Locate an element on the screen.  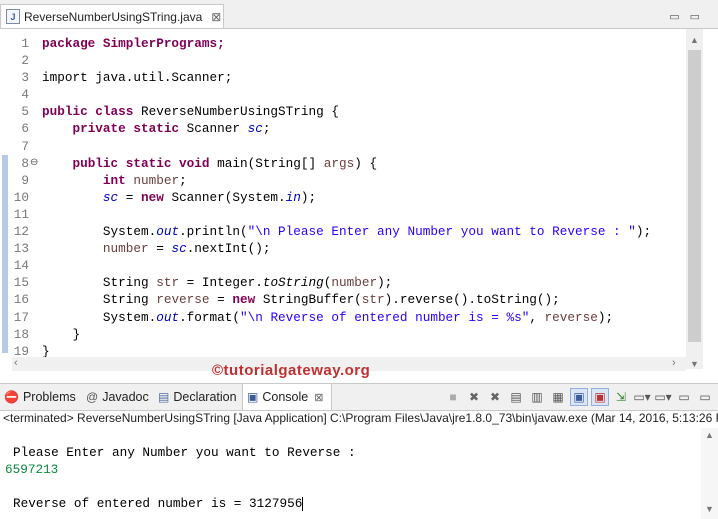
line-number: 3 is located at coordinates (25, 78).